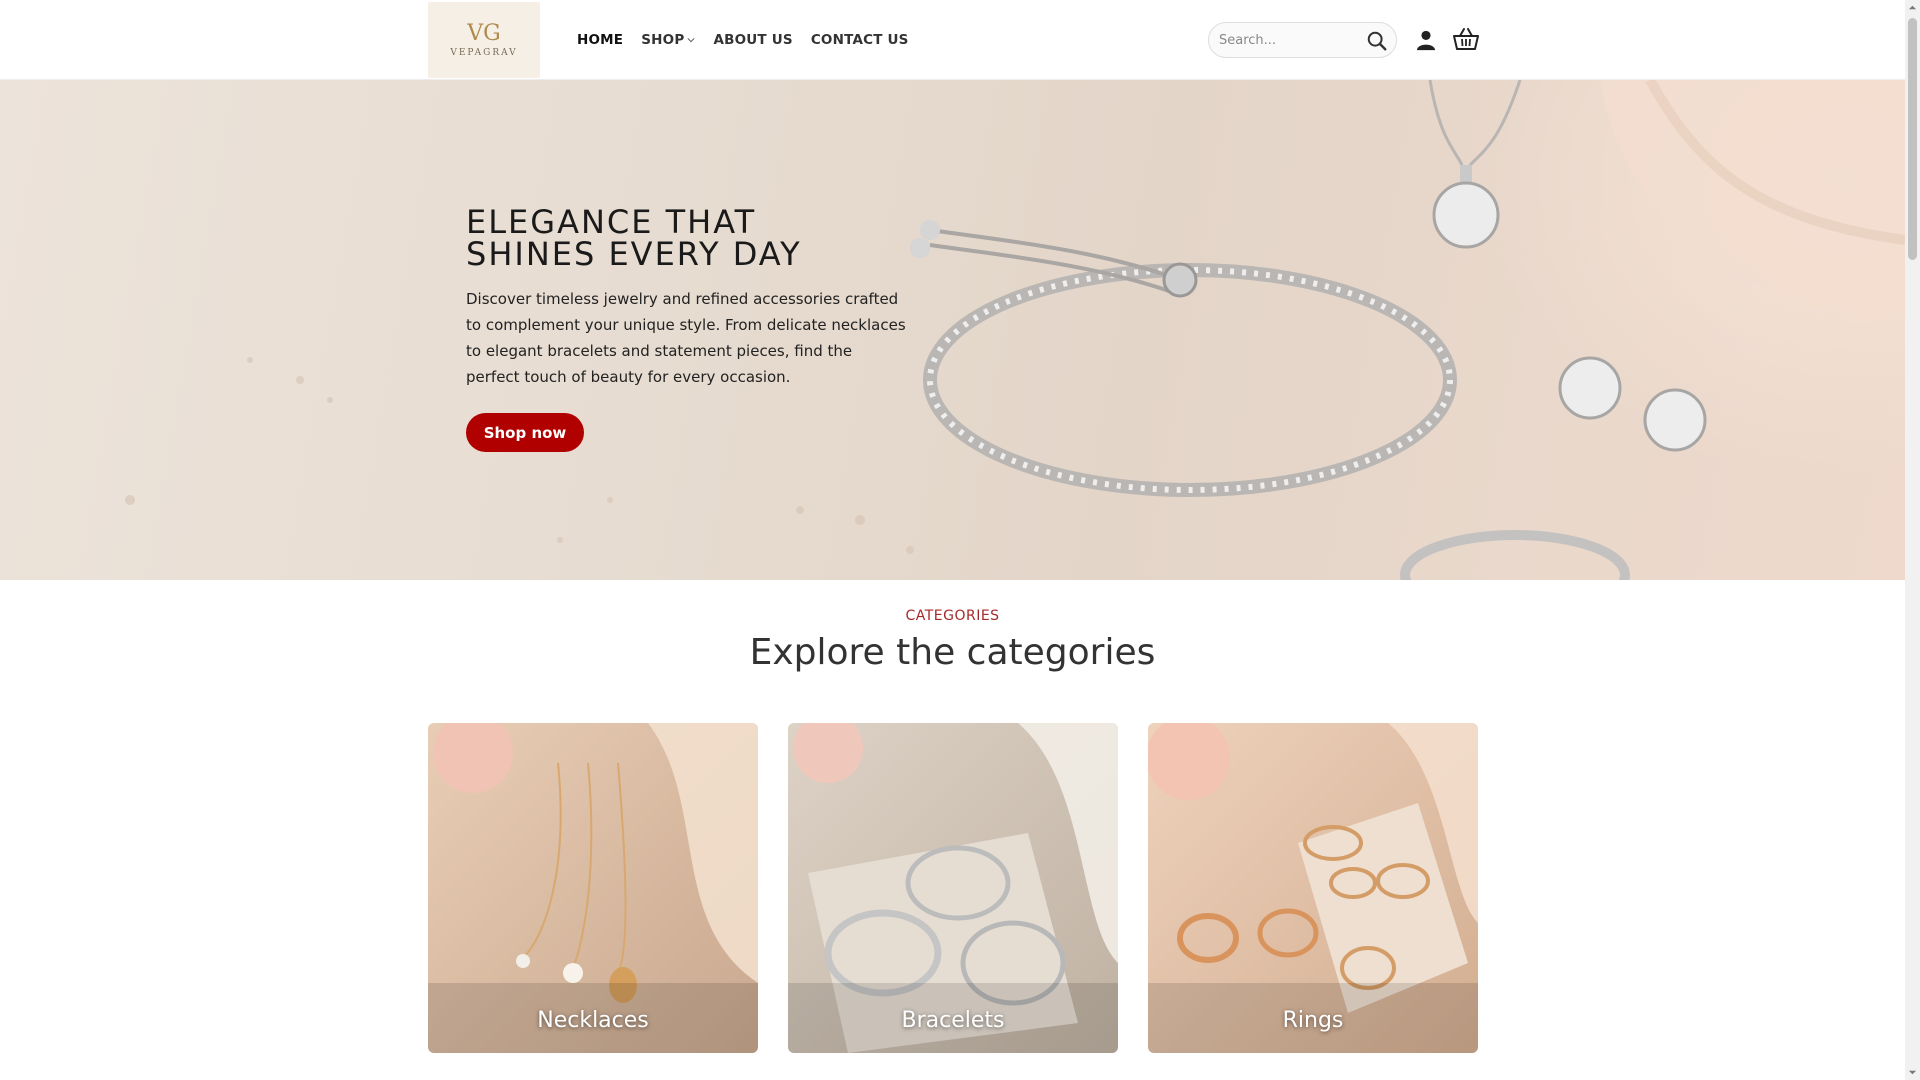 The height and width of the screenshot is (1080, 1920). Describe the element at coordinates (1466, 39) in the screenshot. I see `cart-icon` at that location.